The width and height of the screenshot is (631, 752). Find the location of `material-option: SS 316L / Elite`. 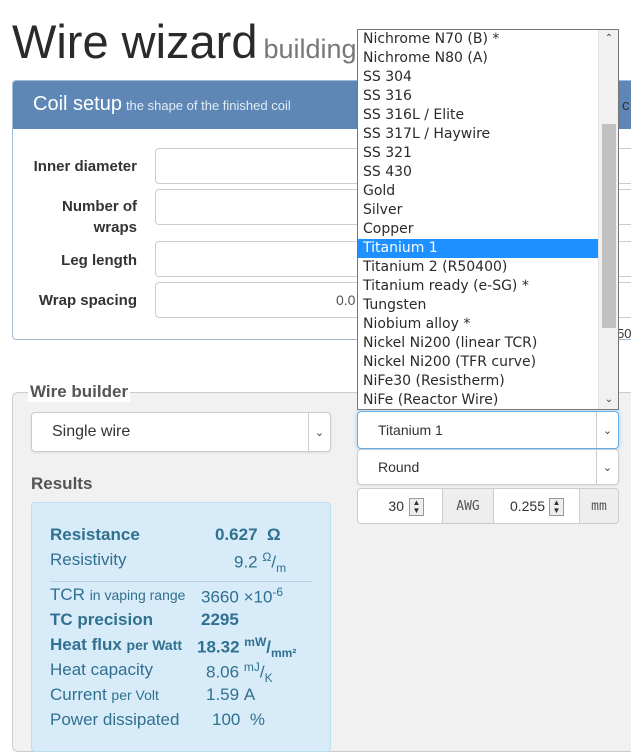

material-option: SS 316L / Elite is located at coordinates (478, 115).